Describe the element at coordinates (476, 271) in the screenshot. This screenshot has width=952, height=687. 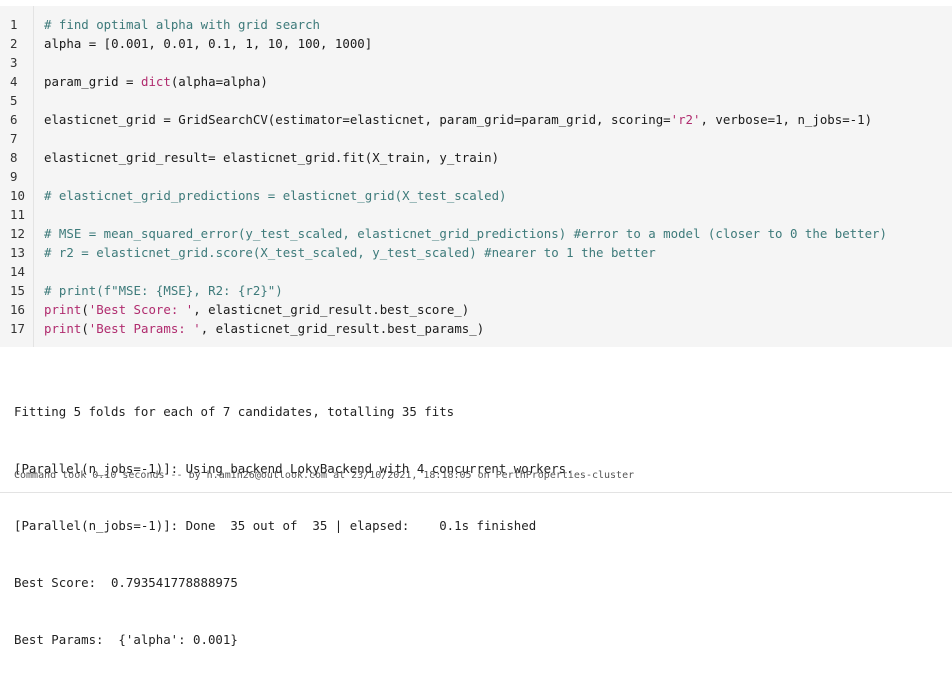
I see `code-line: 14` at that location.